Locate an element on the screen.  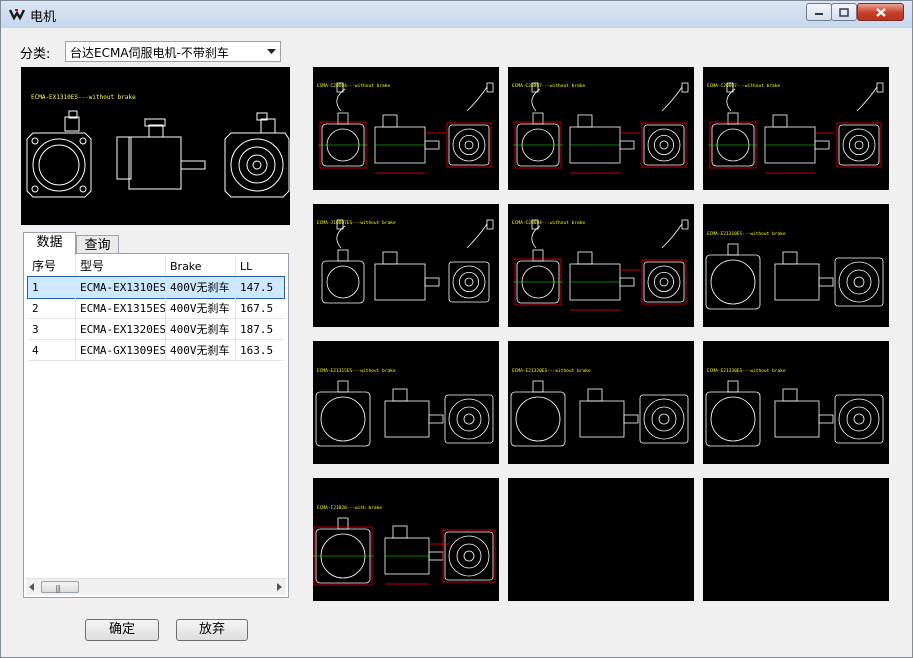
category-label: 分类: is located at coordinates (35, 54).